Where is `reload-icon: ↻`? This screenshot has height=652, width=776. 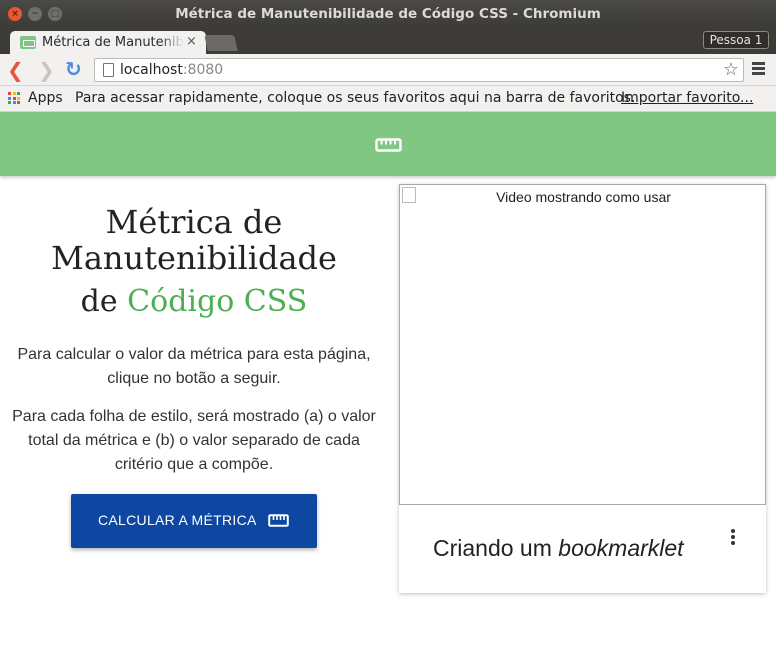
reload-icon: ↻ is located at coordinates (73, 69).